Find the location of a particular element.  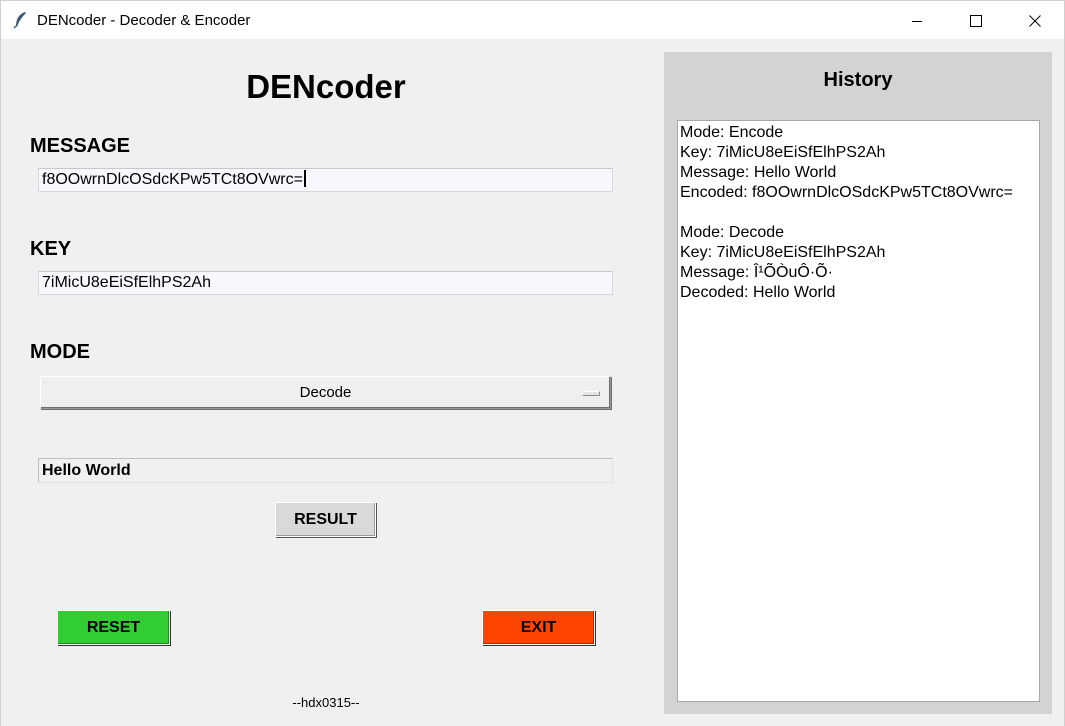

close-button is located at coordinates (1035, 20).